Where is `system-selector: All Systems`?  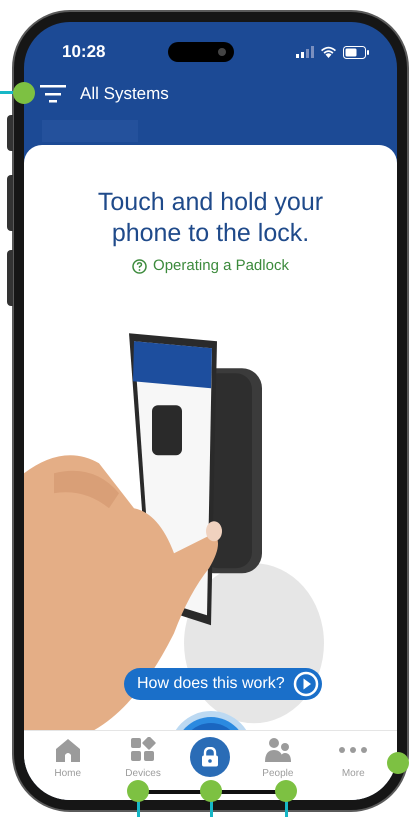
system-selector: All Systems is located at coordinates (124, 94).